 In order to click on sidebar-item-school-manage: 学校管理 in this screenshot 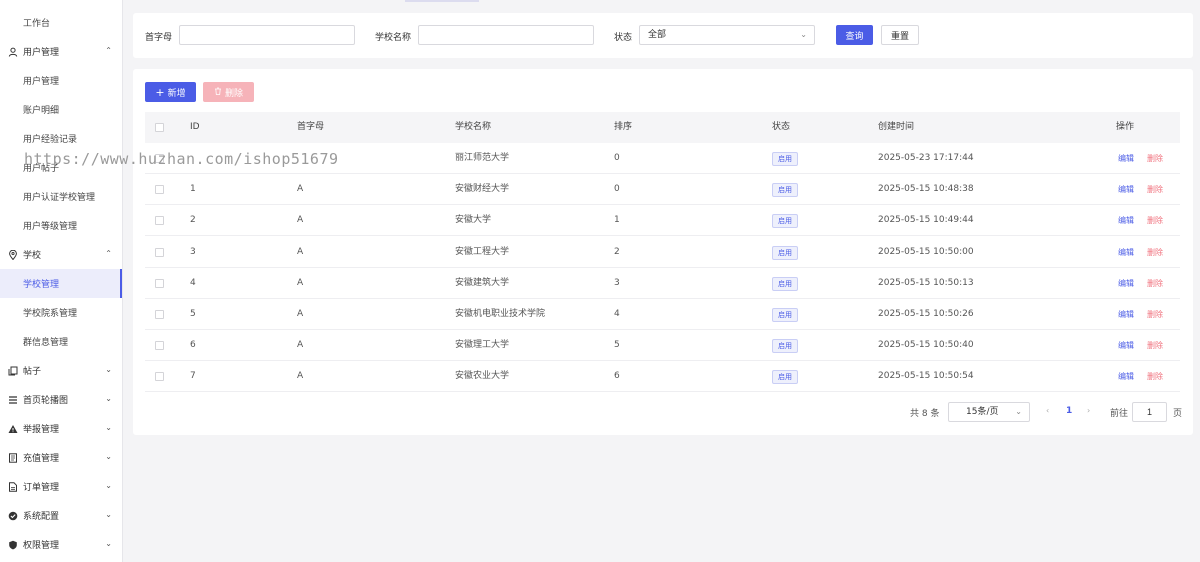, I will do `click(61, 283)`.